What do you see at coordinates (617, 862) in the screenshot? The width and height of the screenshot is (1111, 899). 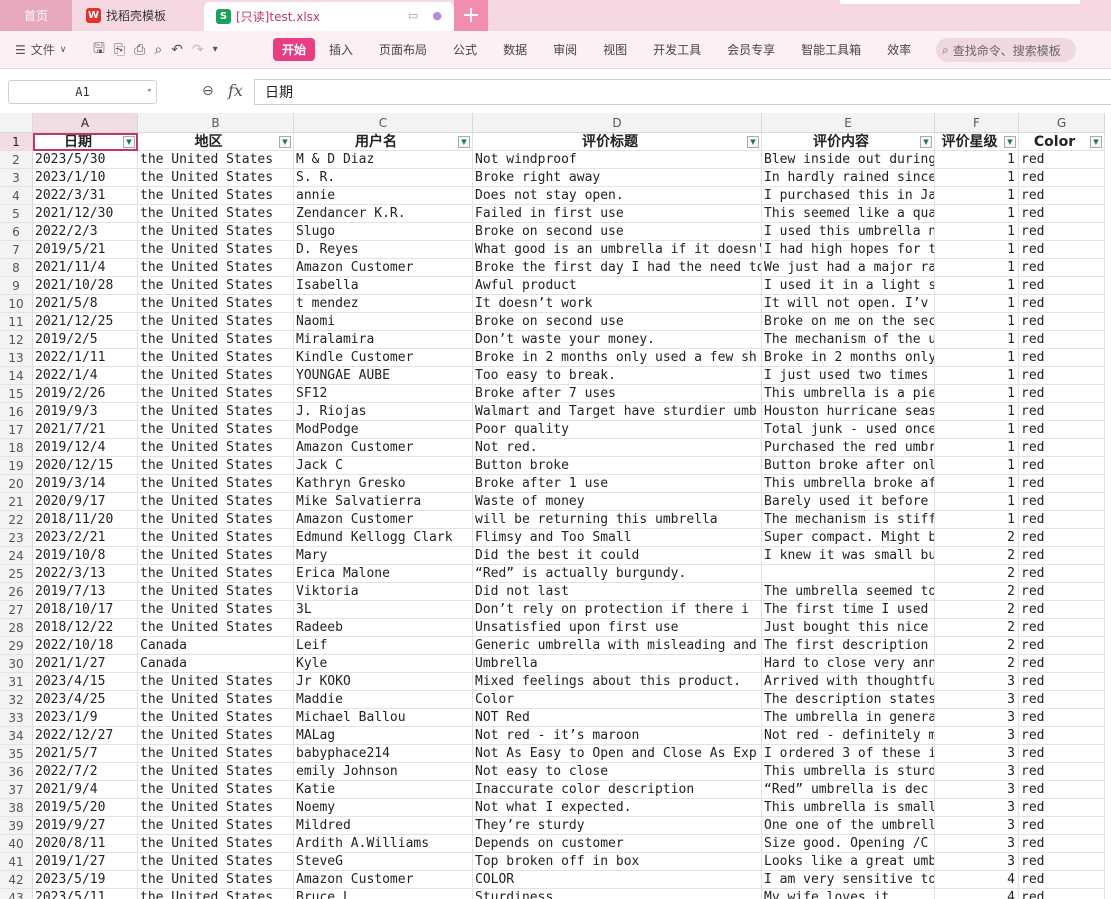 I see `table-cell: Top broken off in box` at bounding box center [617, 862].